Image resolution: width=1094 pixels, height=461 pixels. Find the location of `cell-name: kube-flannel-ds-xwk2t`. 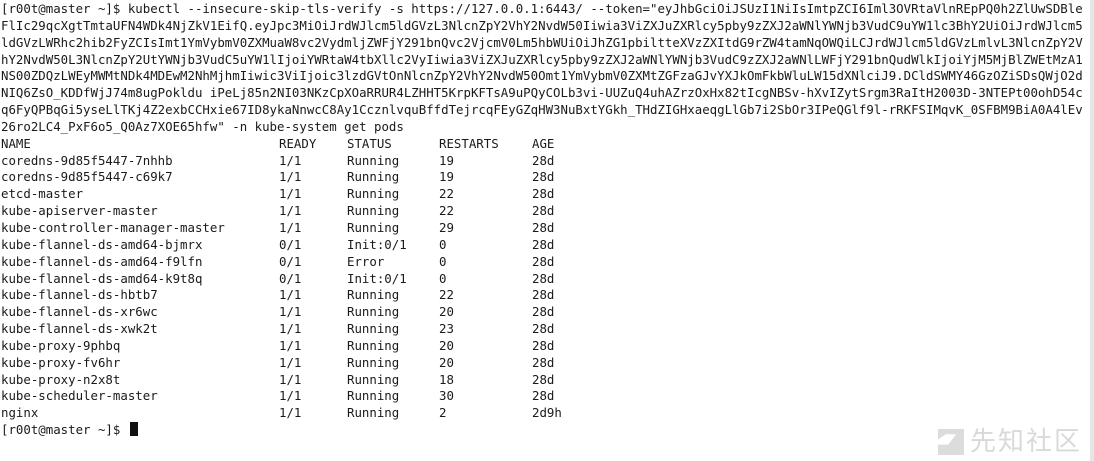

cell-name: kube-flannel-ds-xwk2t is located at coordinates (79, 329).